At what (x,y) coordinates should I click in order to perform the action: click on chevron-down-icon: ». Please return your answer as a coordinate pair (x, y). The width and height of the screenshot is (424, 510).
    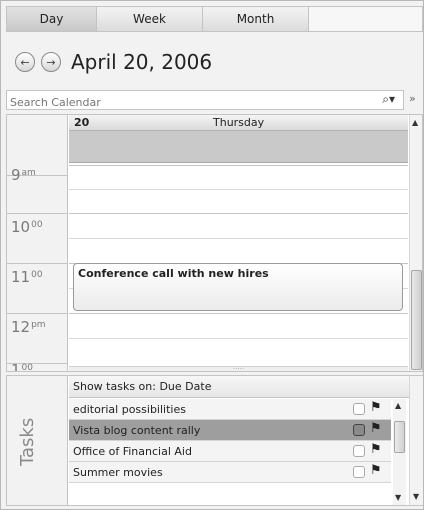
    Looking at the image, I should click on (412, 98).